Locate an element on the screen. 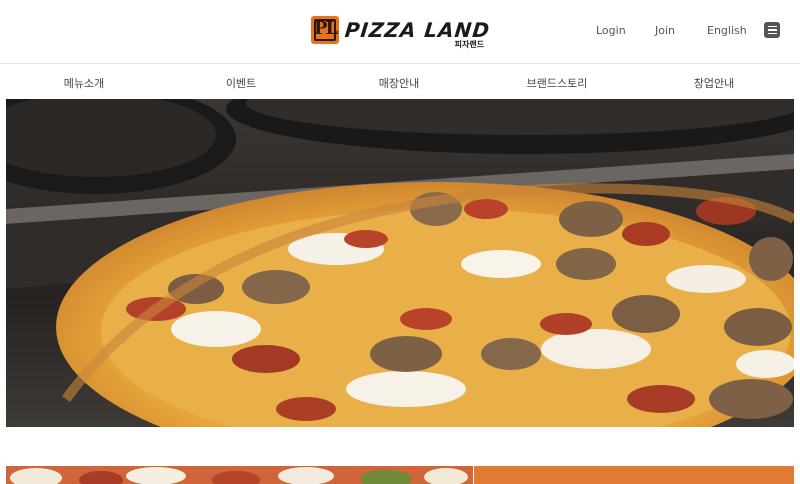  logo-text: PIZZA LAND 피자랜드 is located at coordinates (417, 33).